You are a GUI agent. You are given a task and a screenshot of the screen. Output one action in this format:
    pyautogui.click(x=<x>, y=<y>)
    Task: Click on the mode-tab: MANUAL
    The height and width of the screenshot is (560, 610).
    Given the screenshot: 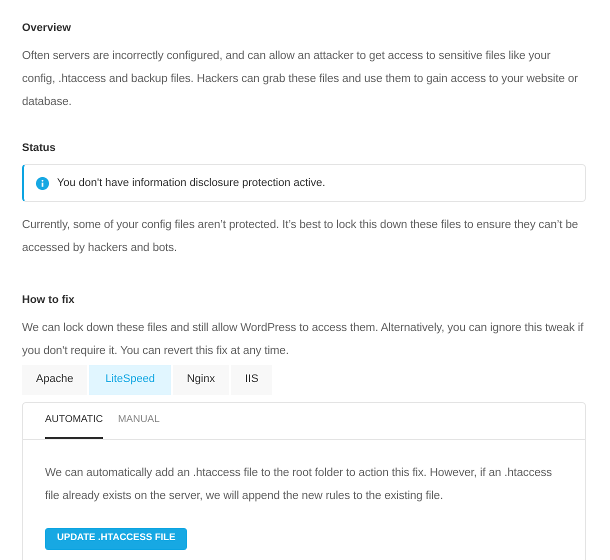 What is the action you would take?
    pyautogui.click(x=139, y=420)
    